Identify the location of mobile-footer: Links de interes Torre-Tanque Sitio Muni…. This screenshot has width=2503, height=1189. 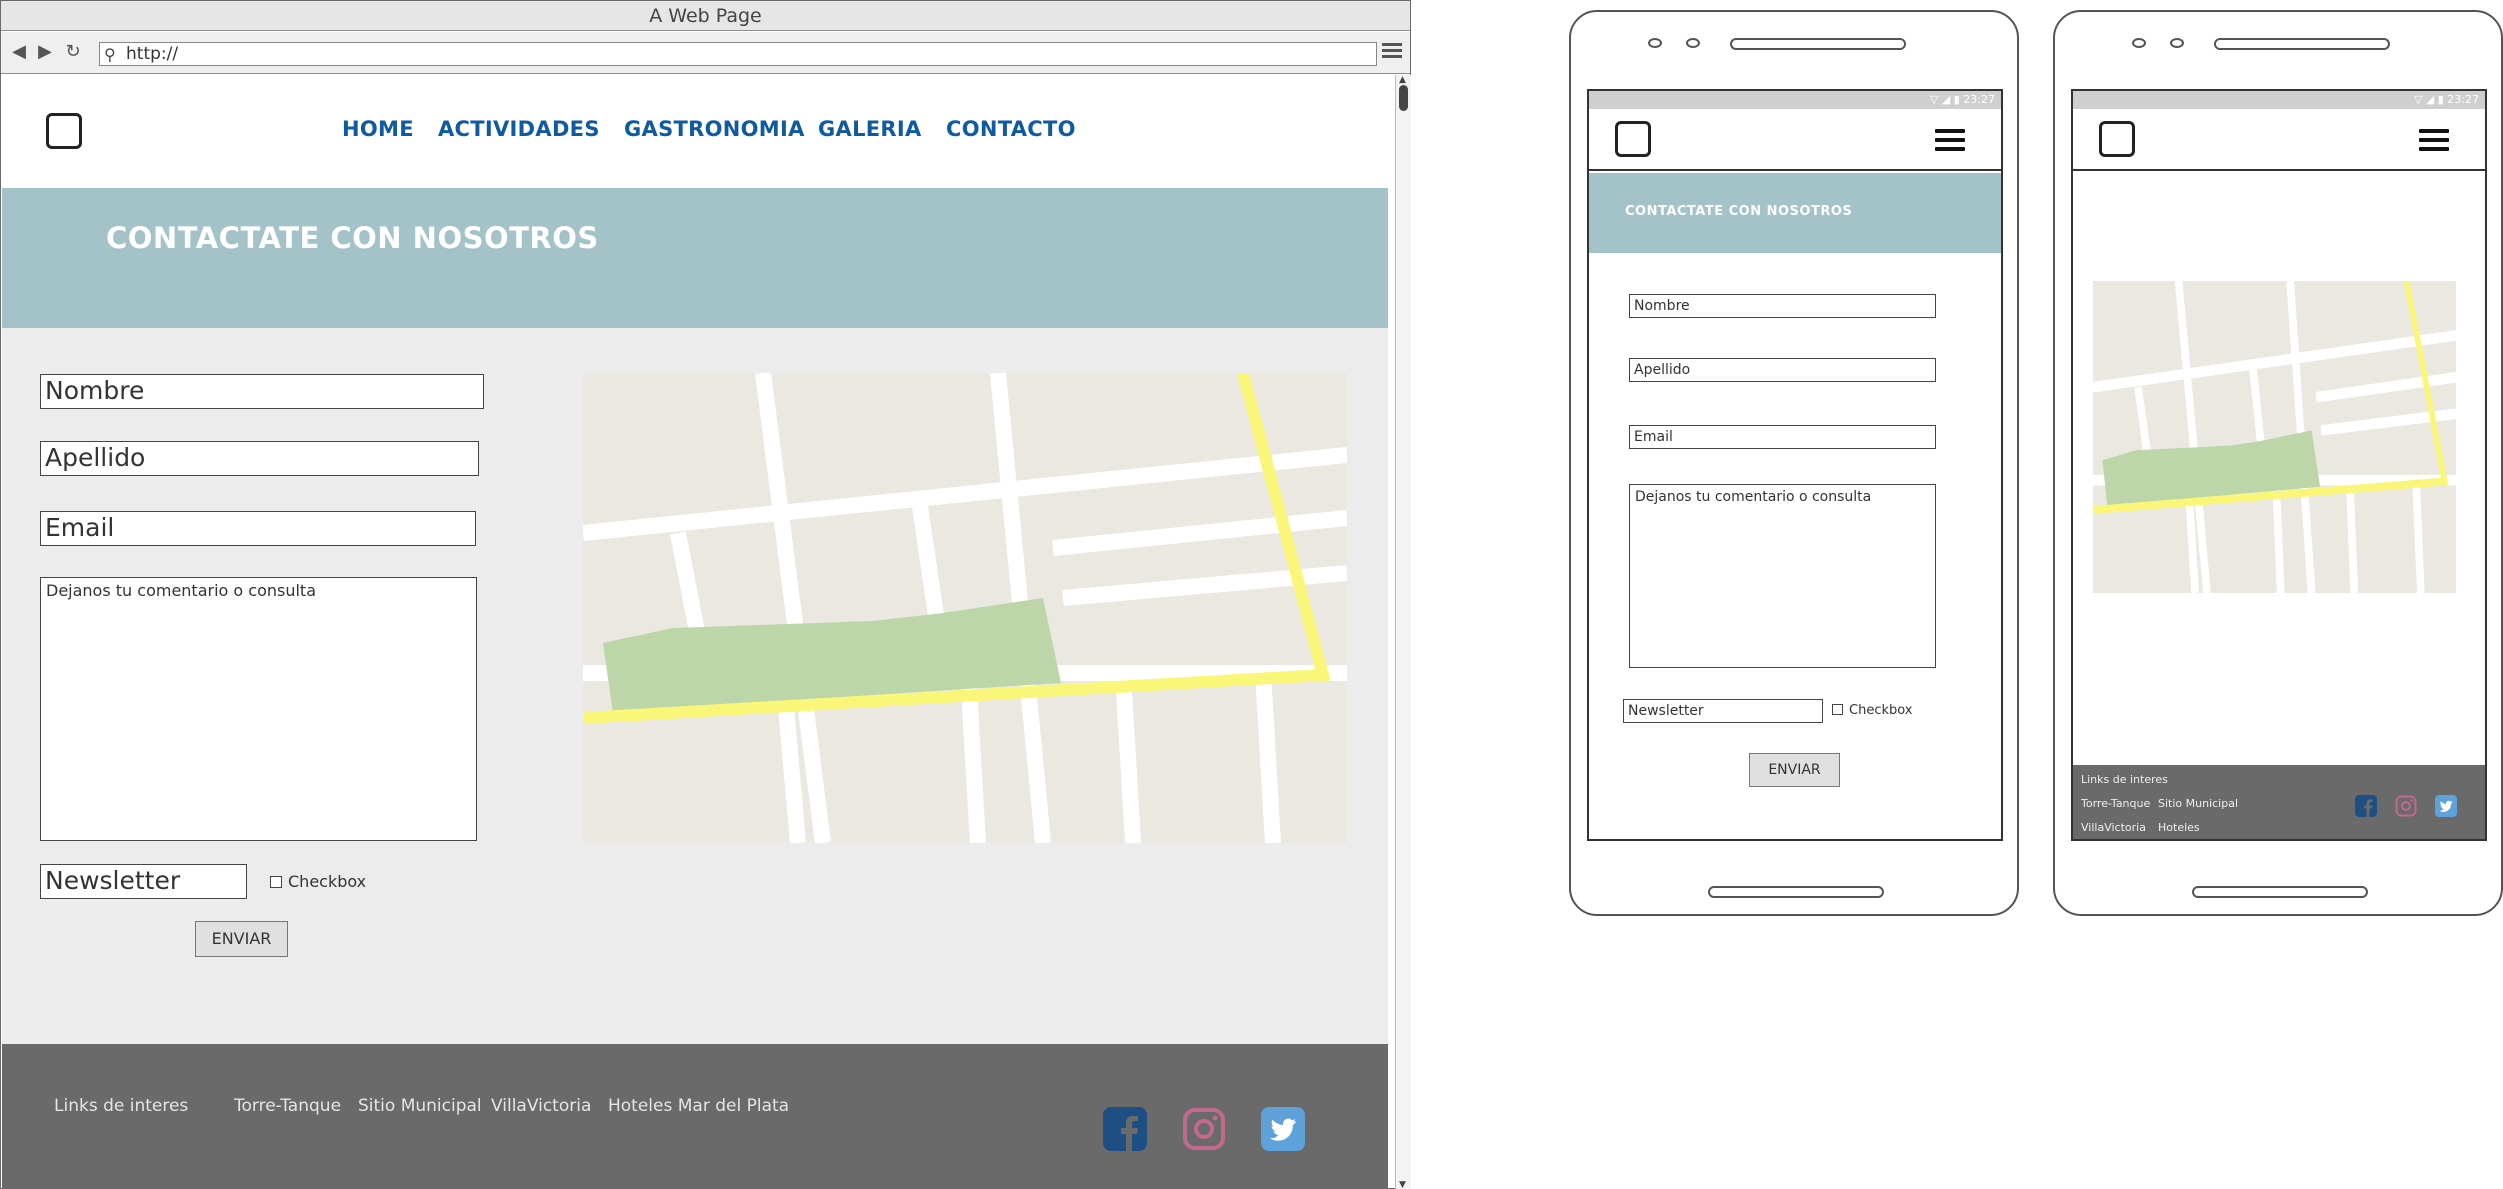
(2279, 802).